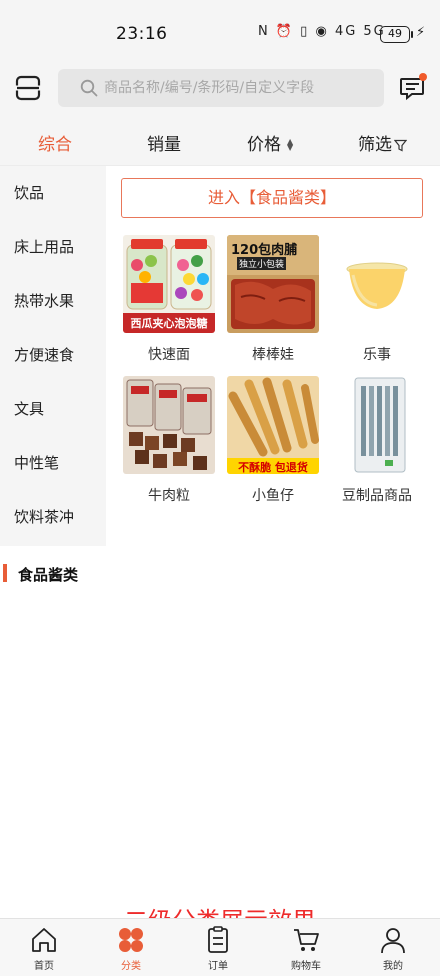 The image size is (440, 976). I want to click on product-image: 120包肉脯 独立小包装, so click(273, 284).